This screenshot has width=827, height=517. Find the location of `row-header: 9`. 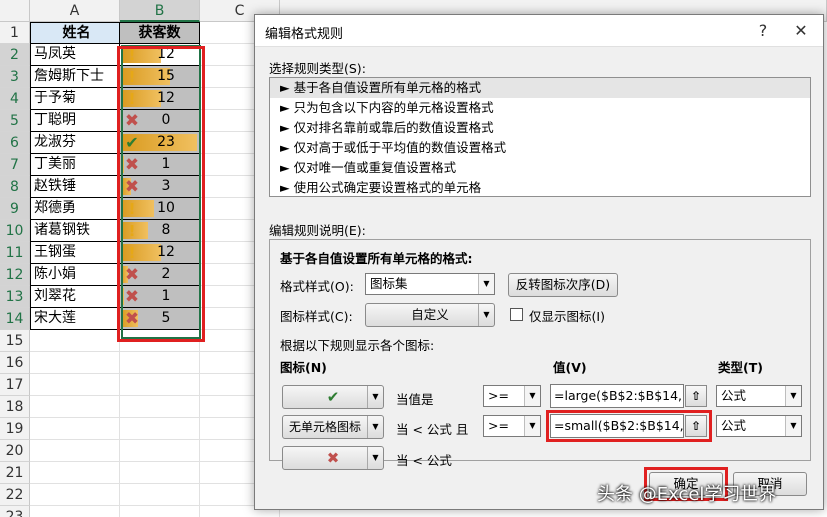

row-header: 9 is located at coordinates (15, 209).